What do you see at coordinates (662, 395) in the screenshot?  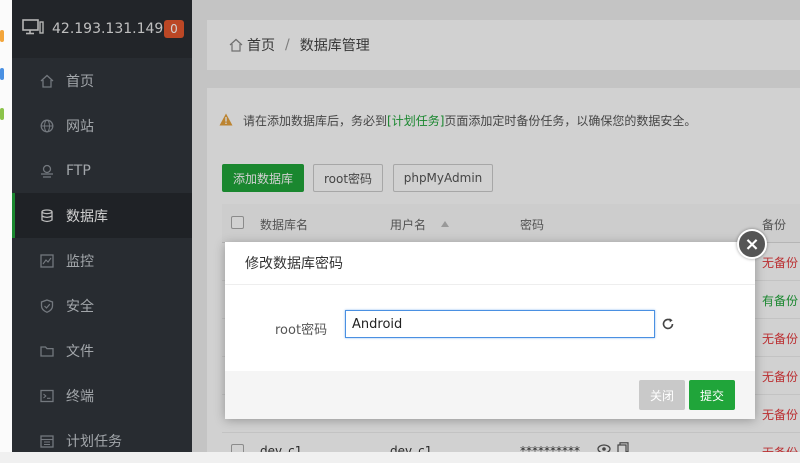 I see `close-button: 关闭` at bounding box center [662, 395].